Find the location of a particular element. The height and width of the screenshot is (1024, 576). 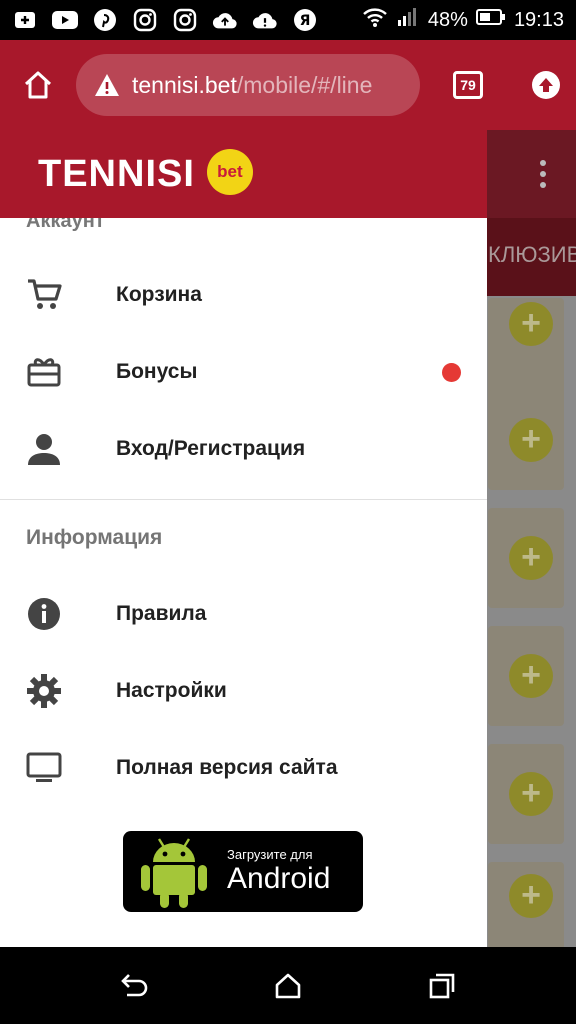

update-icon is located at coordinates (546, 85).